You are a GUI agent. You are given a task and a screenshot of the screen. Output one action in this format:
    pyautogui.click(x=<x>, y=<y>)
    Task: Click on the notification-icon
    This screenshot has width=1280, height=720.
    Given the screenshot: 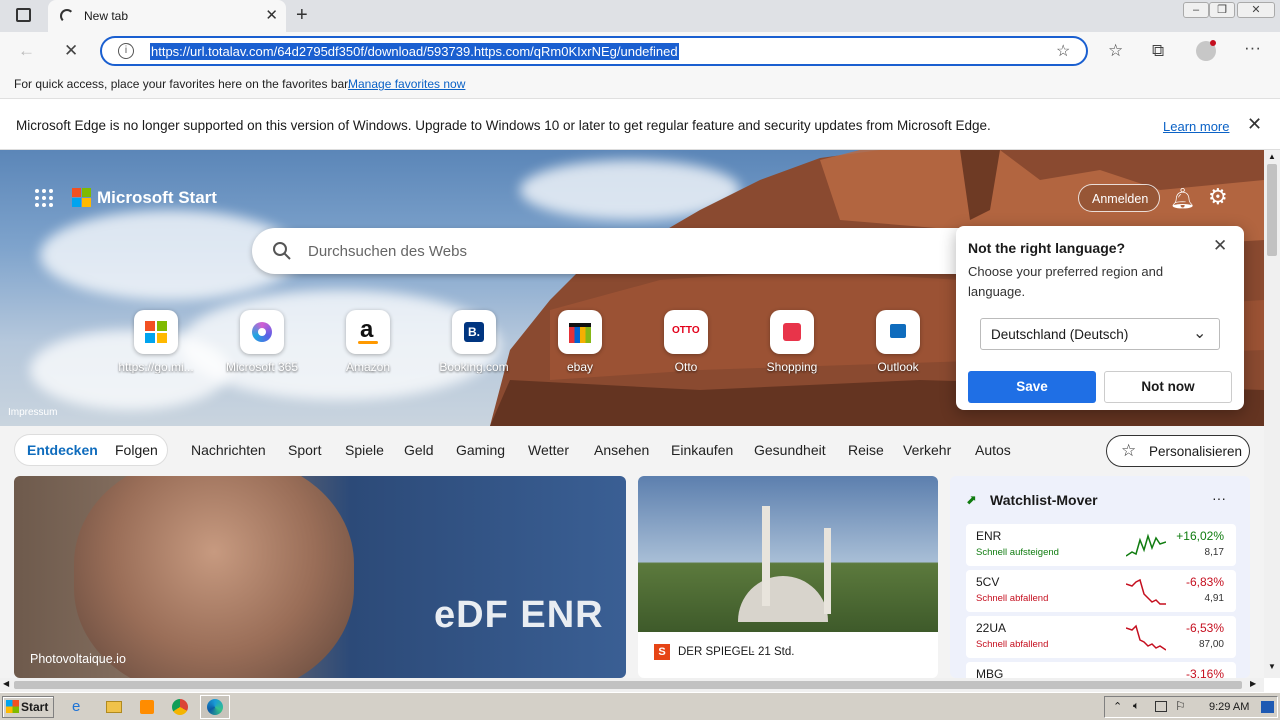 What is the action you would take?
    pyautogui.click(x=1267, y=707)
    